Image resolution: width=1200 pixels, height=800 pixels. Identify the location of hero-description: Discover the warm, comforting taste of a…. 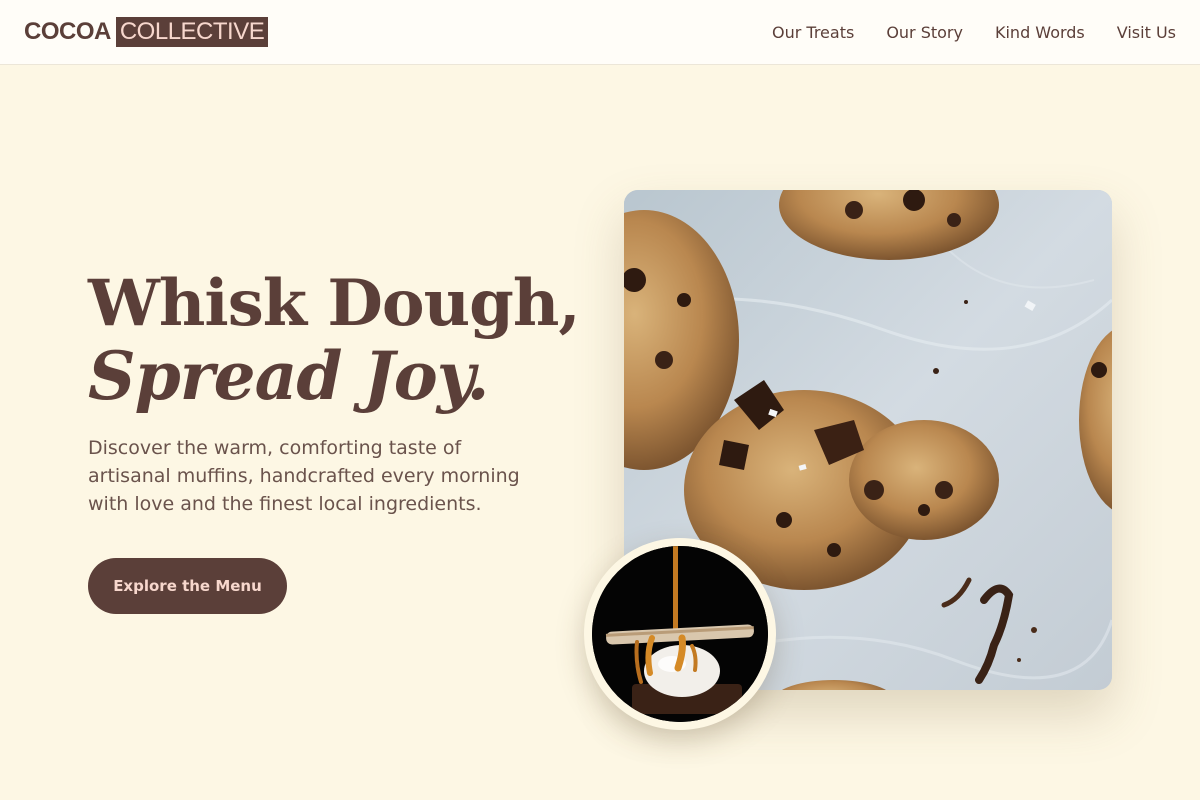
(304, 476).